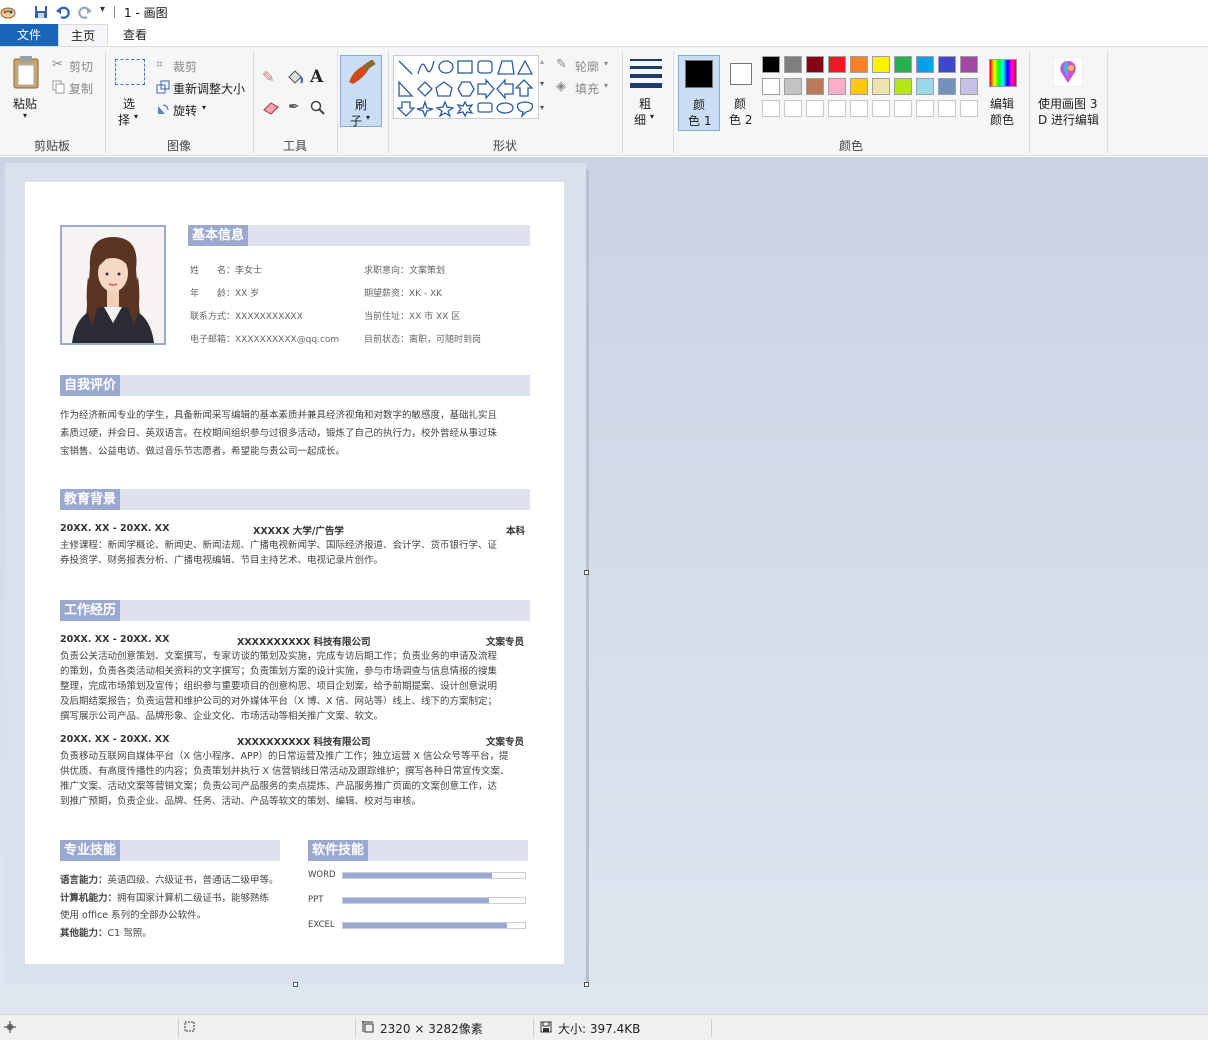  What do you see at coordinates (304, 742) in the screenshot?
I see `job2-company: XXXXXXXXXX 科技有限公司` at bounding box center [304, 742].